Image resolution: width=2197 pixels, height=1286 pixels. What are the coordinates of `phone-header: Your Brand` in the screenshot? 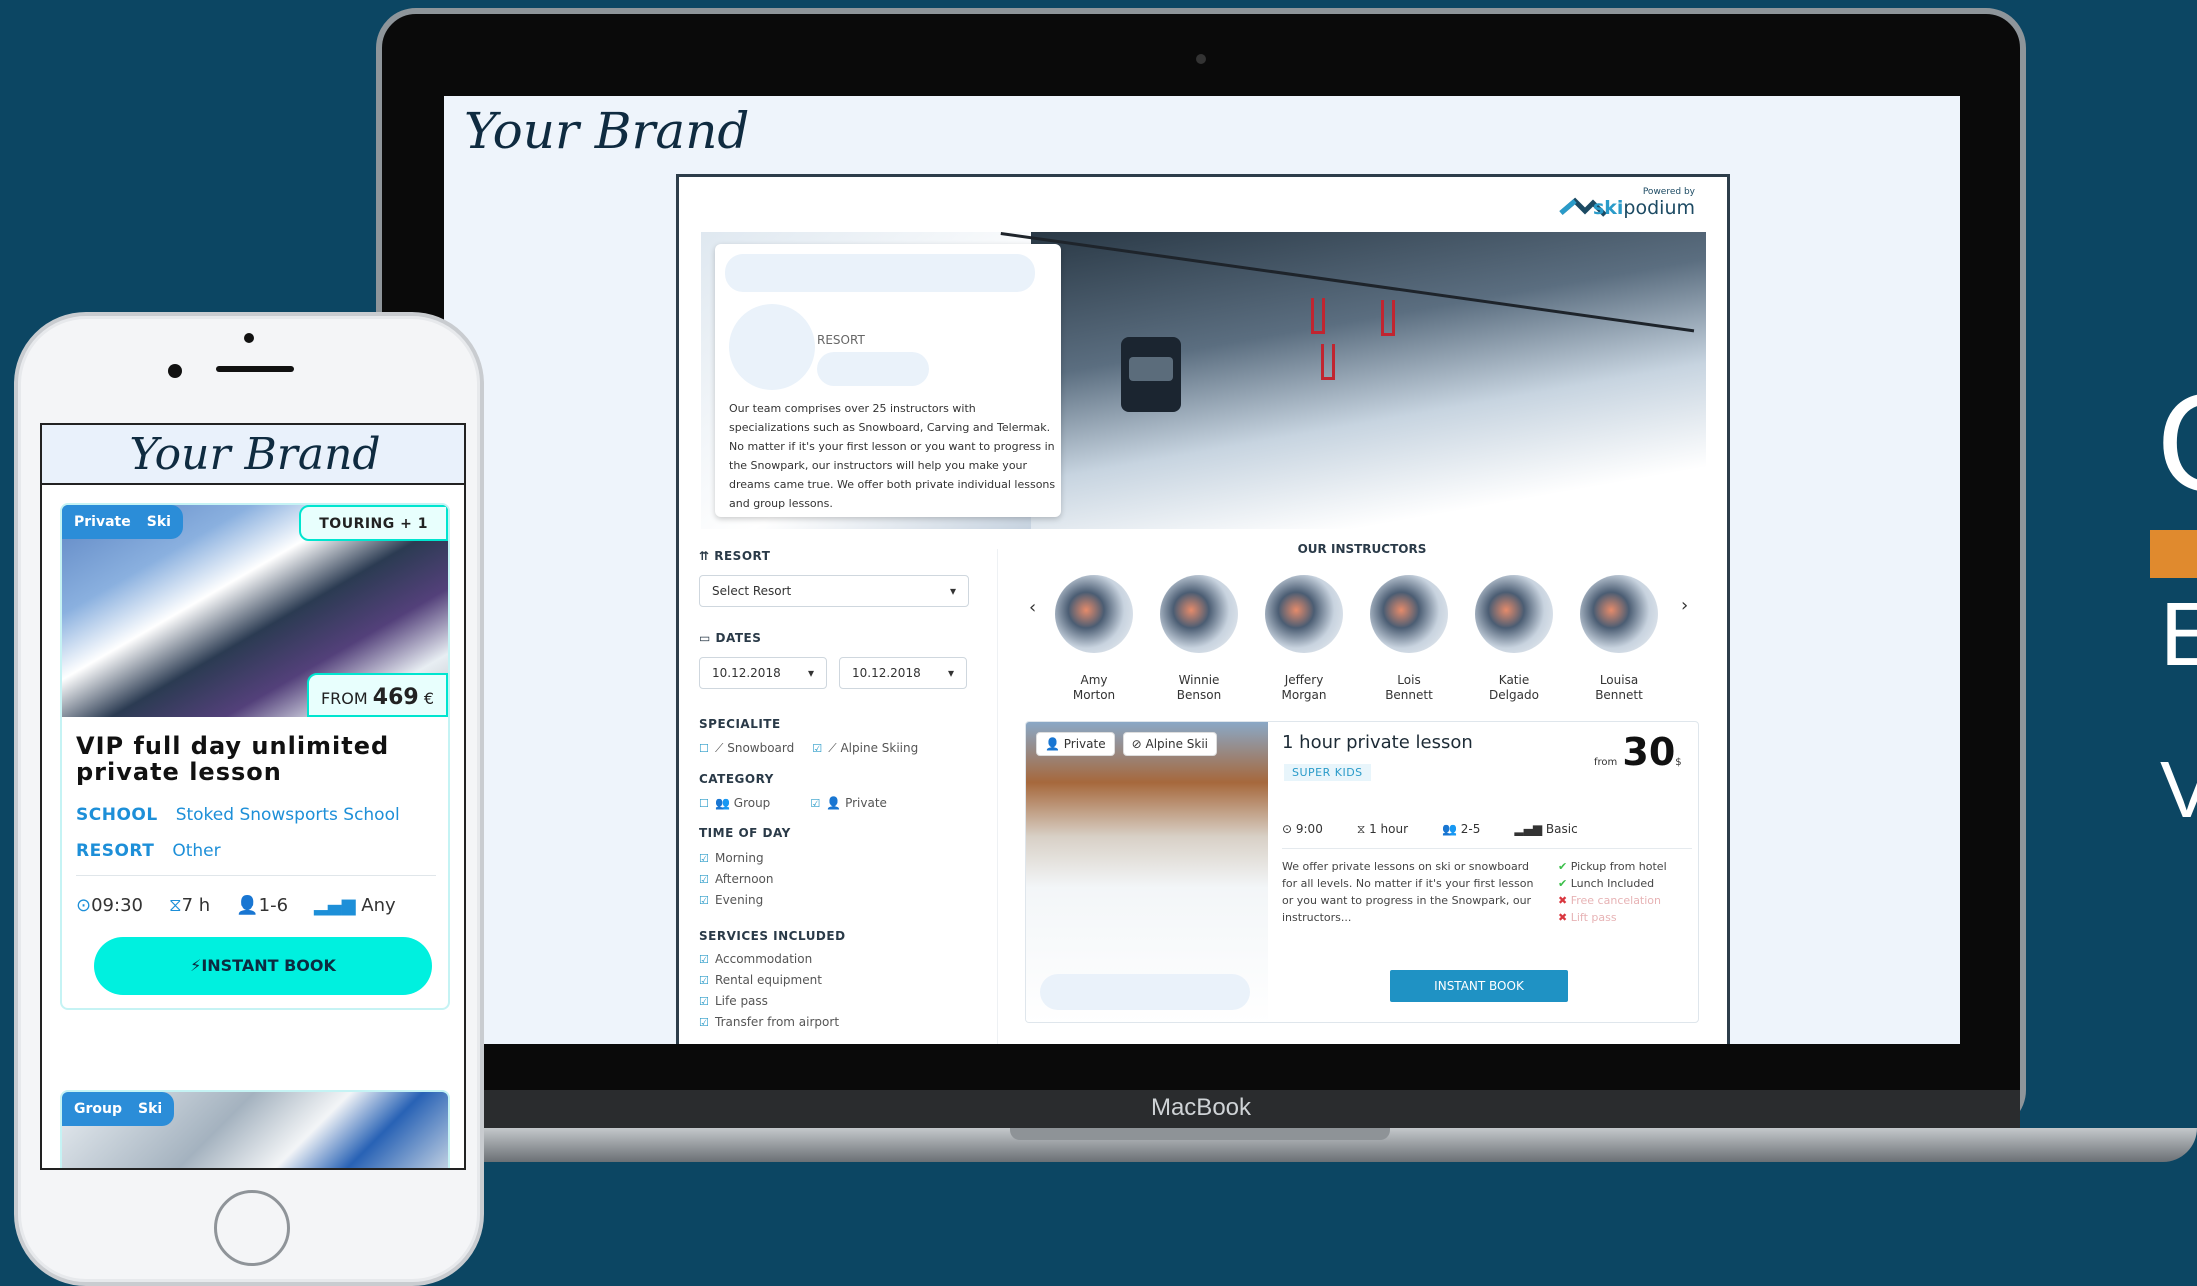 It's located at (253, 455).